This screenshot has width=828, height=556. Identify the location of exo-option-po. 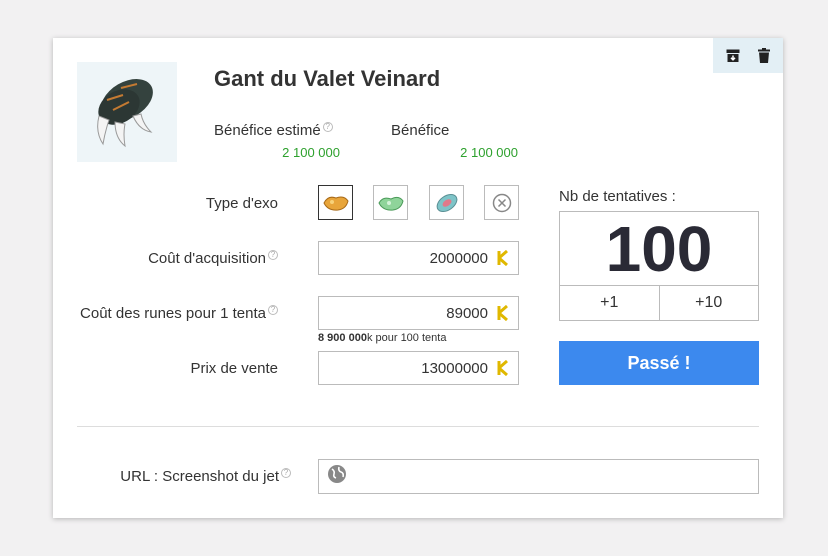
(446, 202).